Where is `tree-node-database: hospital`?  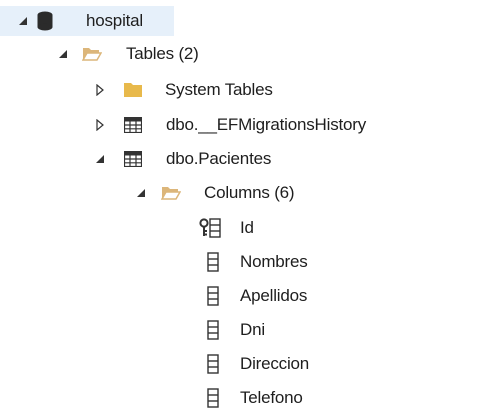
tree-node-database: hospital is located at coordinates (87, 21).